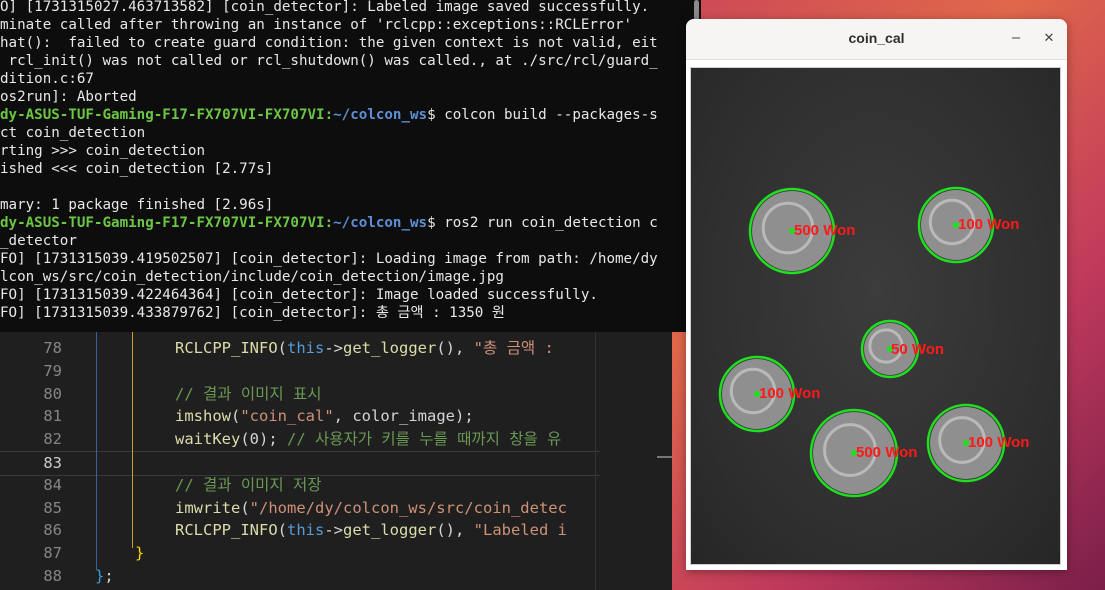 This screenshot has width=1105, height=590. What do you see at coordinates (52, 507) in the screenshot?
I see `line-number: 85` at bounding box center [52, 507].